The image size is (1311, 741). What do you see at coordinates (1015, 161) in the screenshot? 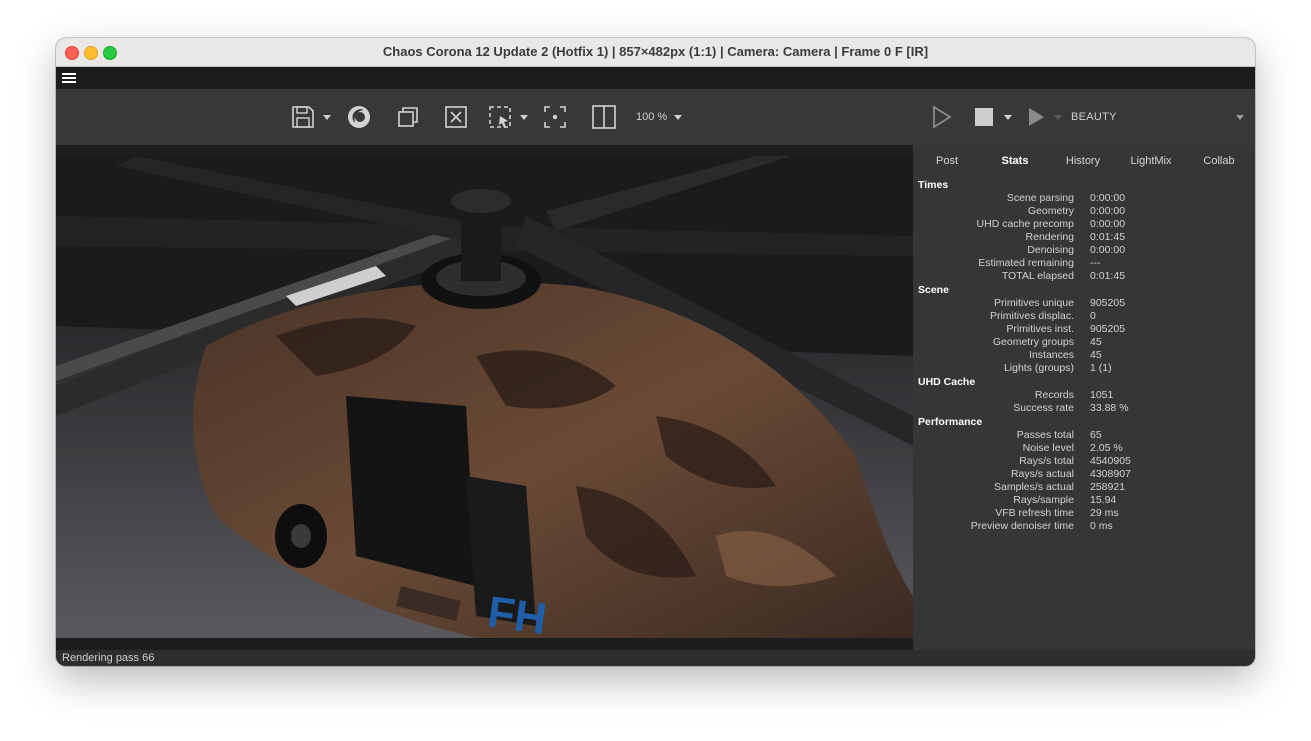
I see `tab-stats: Stats` at bounding box center [1015, 161].